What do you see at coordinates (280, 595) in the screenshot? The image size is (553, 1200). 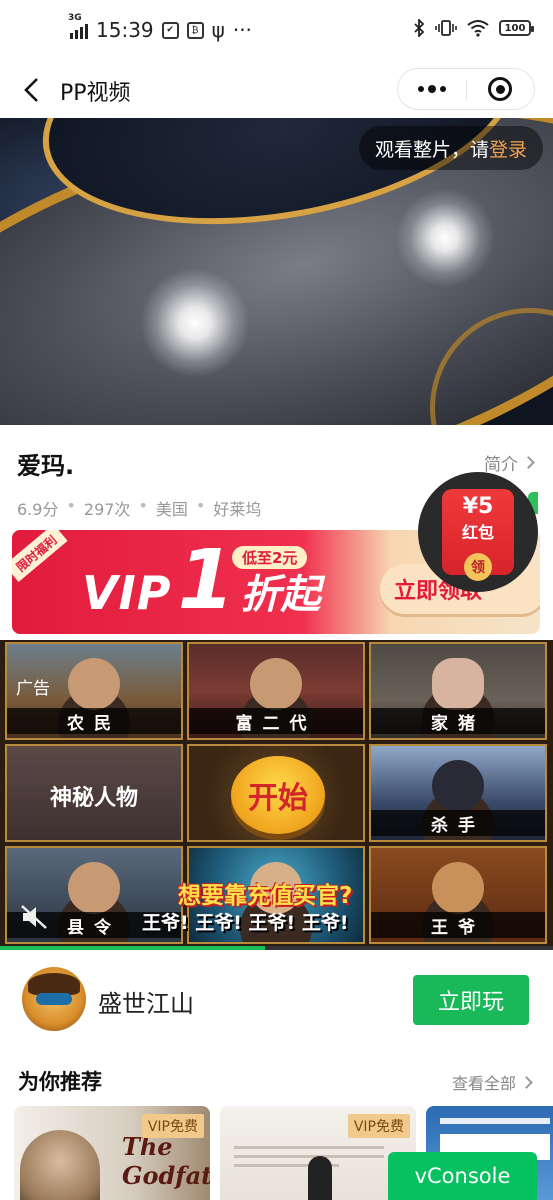 I see `vip-suffix: 折起` at bounding box center [280, 595].